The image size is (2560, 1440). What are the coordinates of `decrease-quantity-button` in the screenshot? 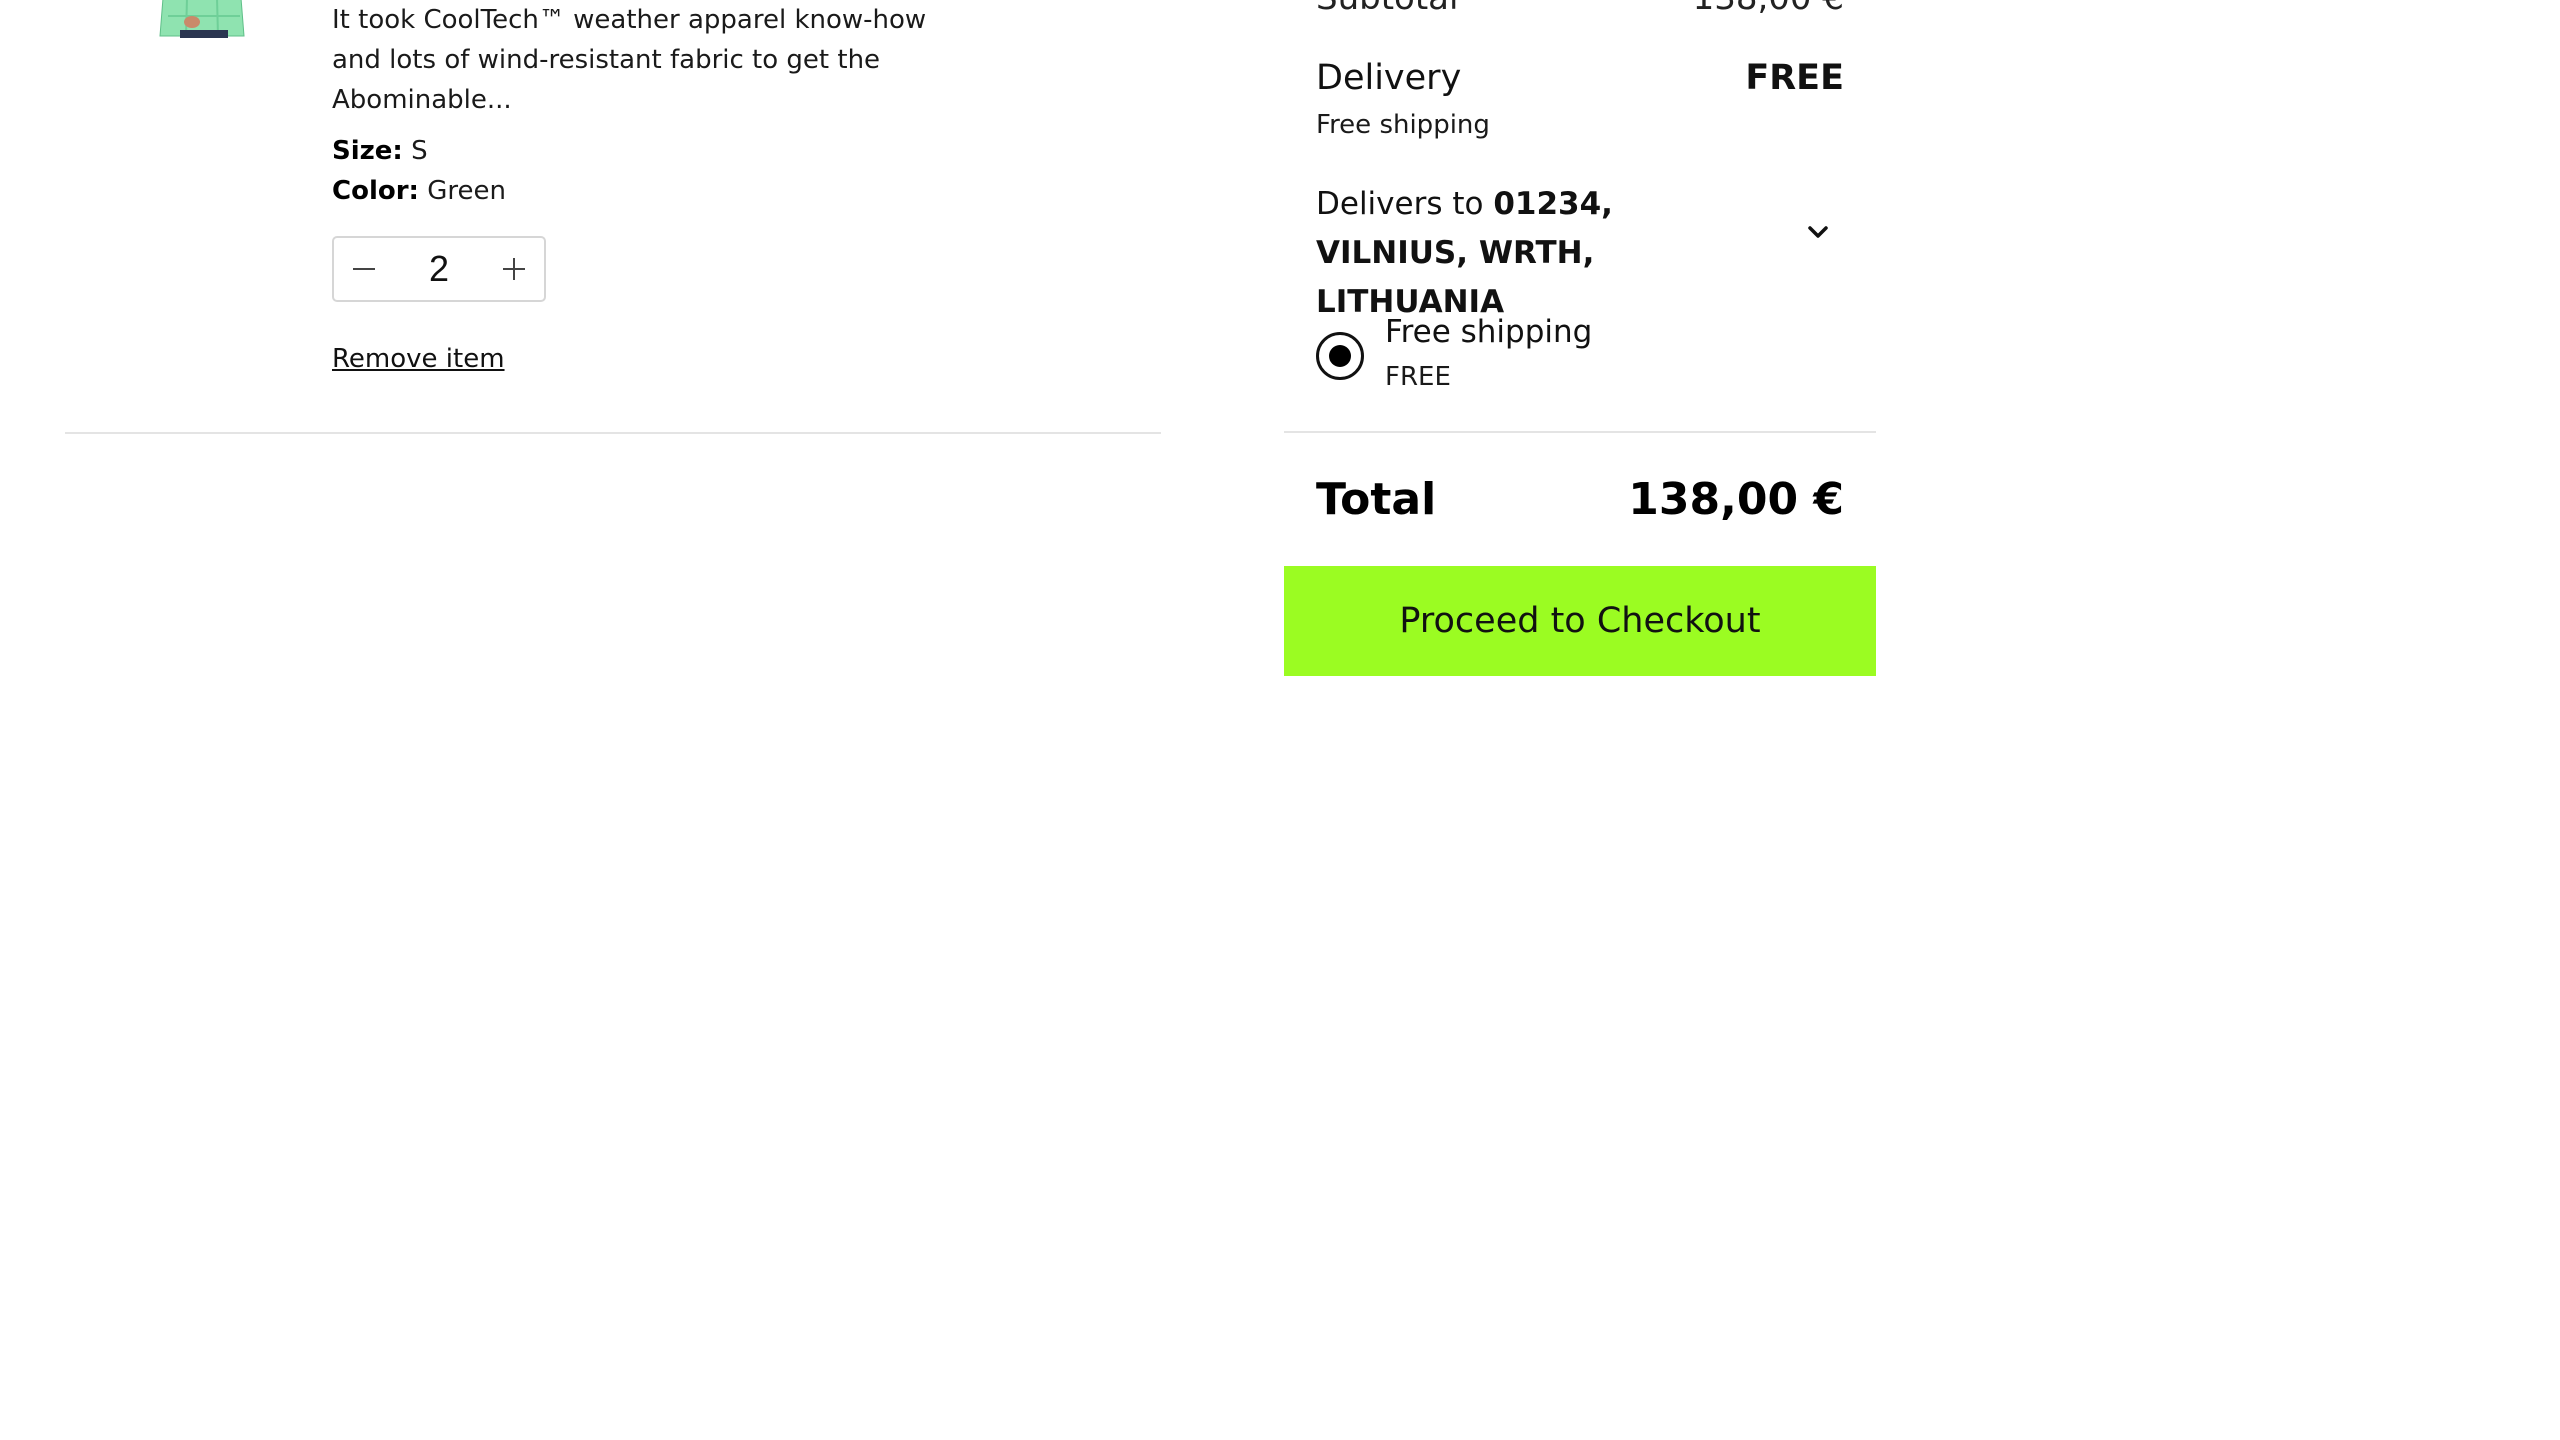 It's located at (364, 269).